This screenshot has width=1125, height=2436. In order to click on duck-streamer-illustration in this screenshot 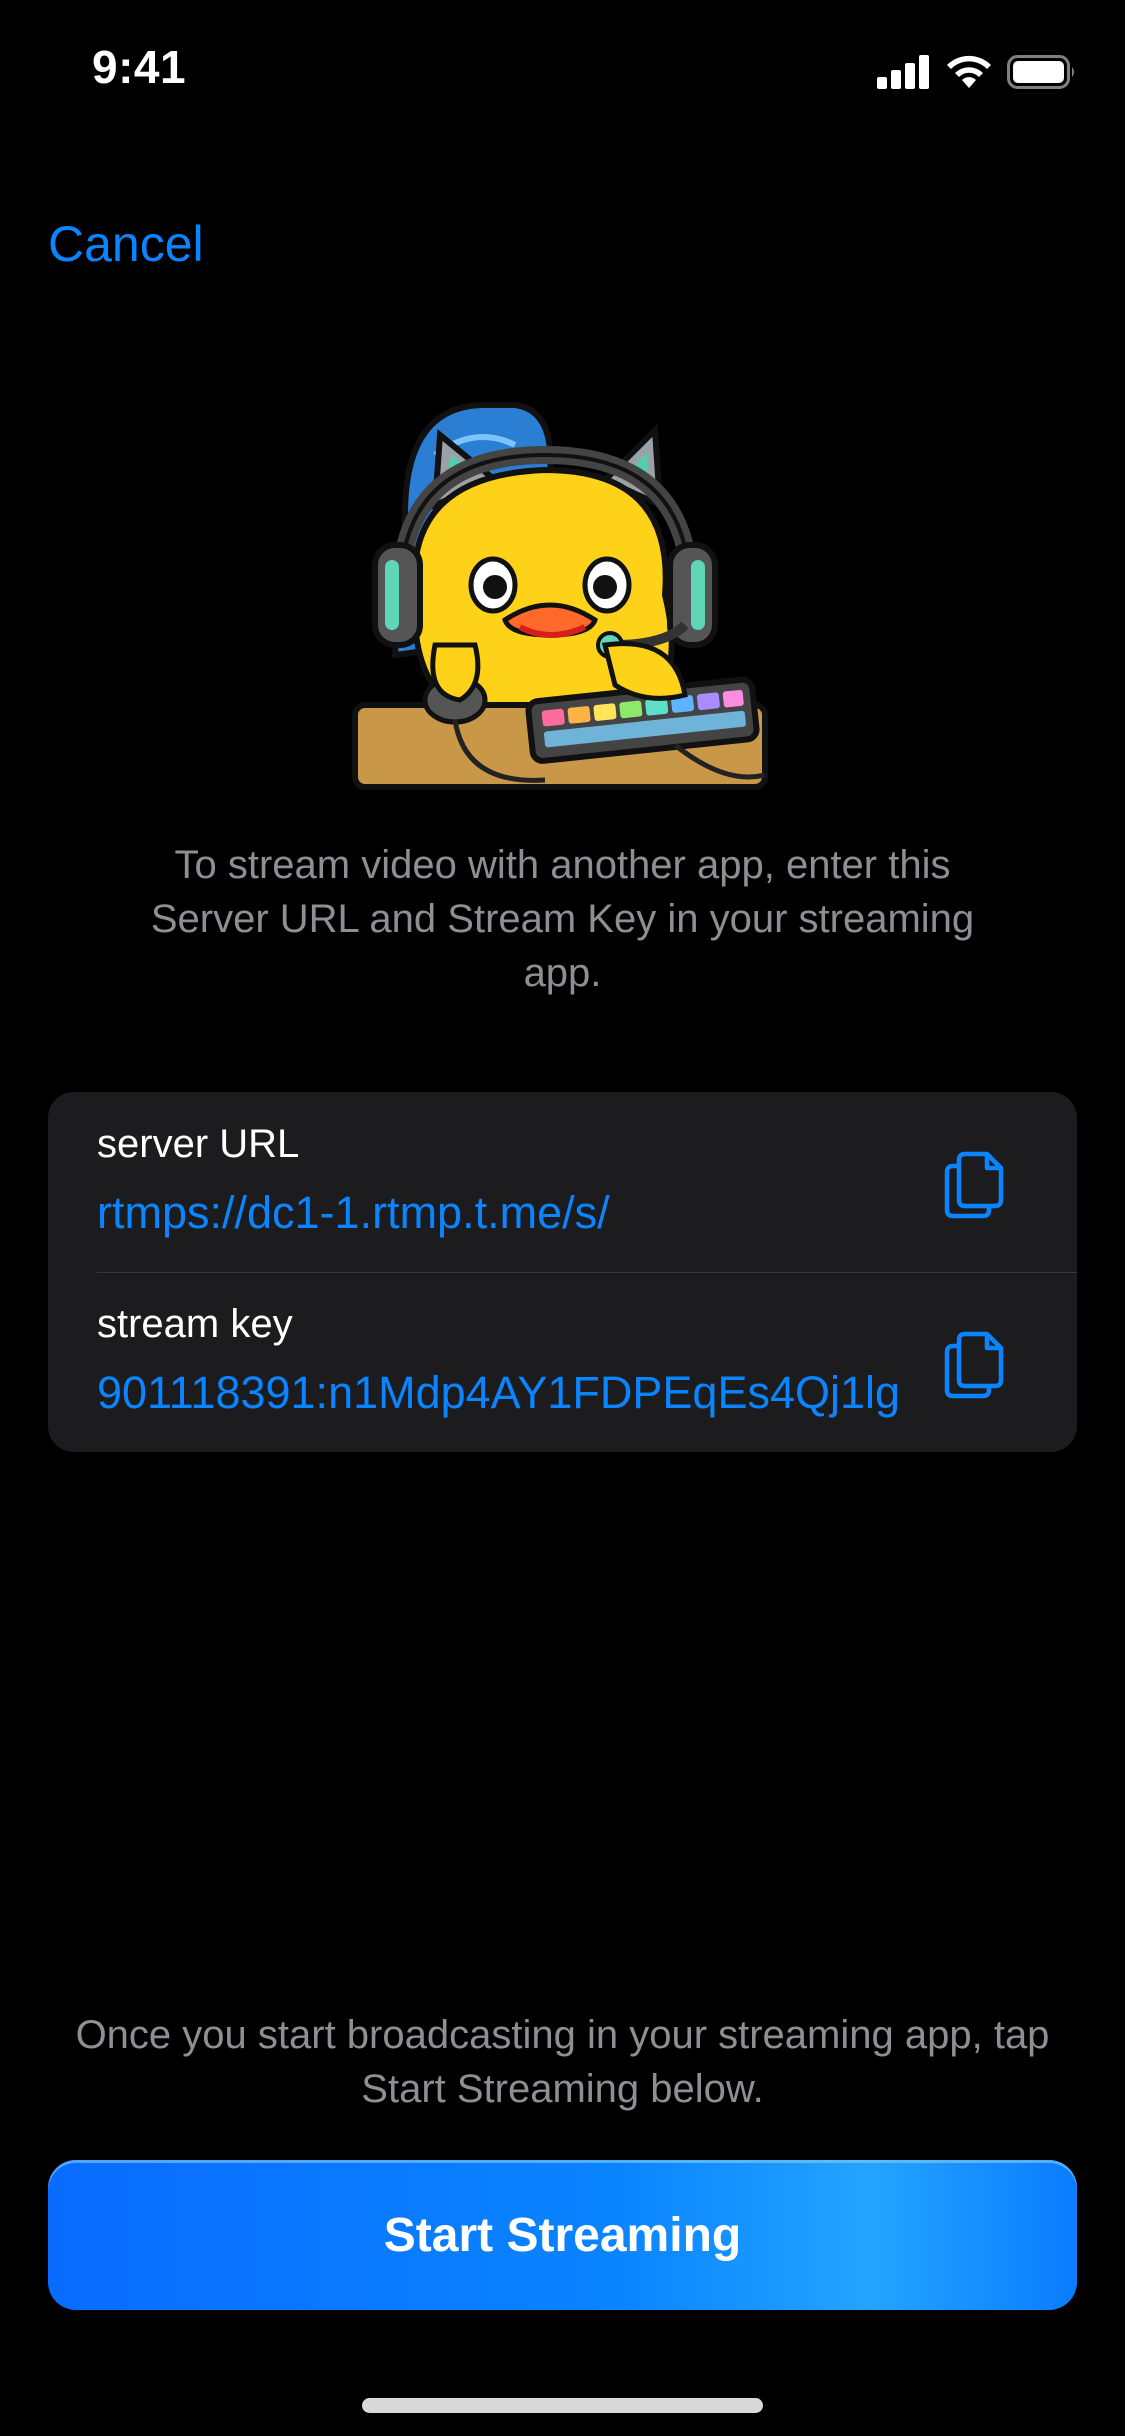, I will do `click(560, 595)`.